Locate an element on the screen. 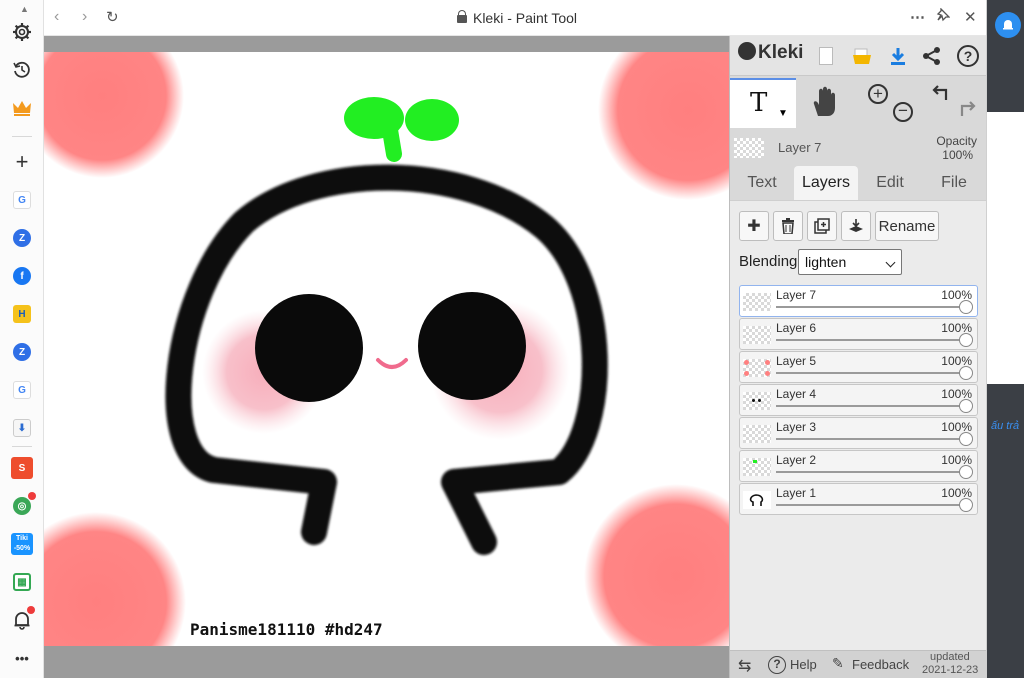 The height and width of the screenshot is (678, 1024). zoom-out-icon: − is located at coordinates (903, 112).